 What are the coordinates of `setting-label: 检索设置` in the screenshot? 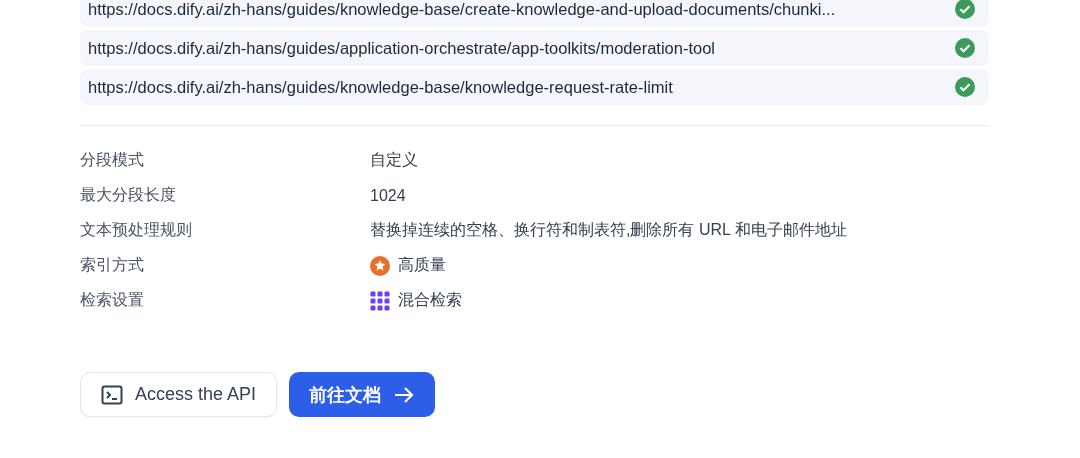 It's located at (112, 300).